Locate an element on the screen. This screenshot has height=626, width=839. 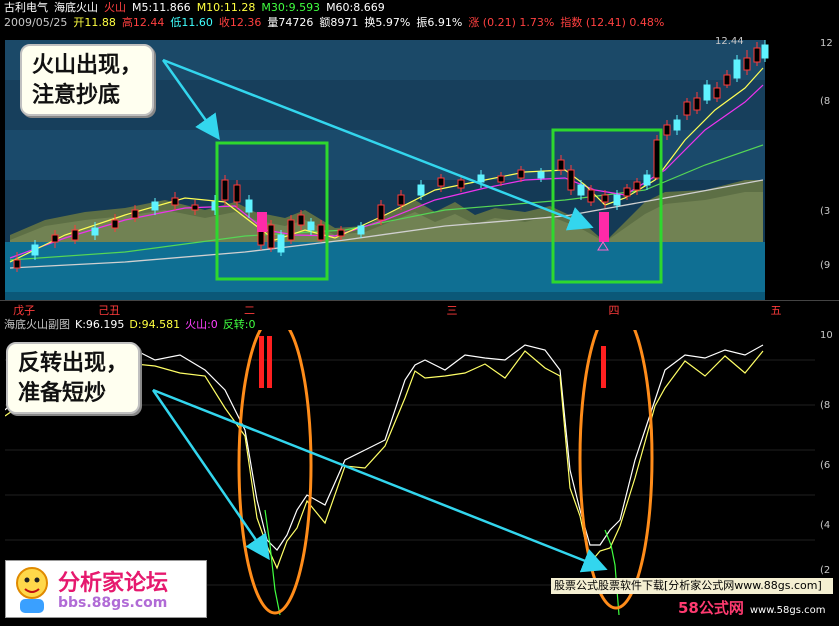
indicator-value-4: M10:11.28 is located at coordinates (226, 7).